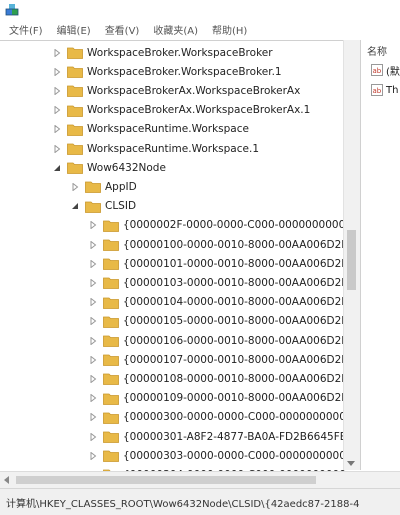  Describe the element at coordinates (235, 244) in the screenshot. I see `tree-node-label: {00000100-0000-0010-8000-00AA006D2E` at that location.